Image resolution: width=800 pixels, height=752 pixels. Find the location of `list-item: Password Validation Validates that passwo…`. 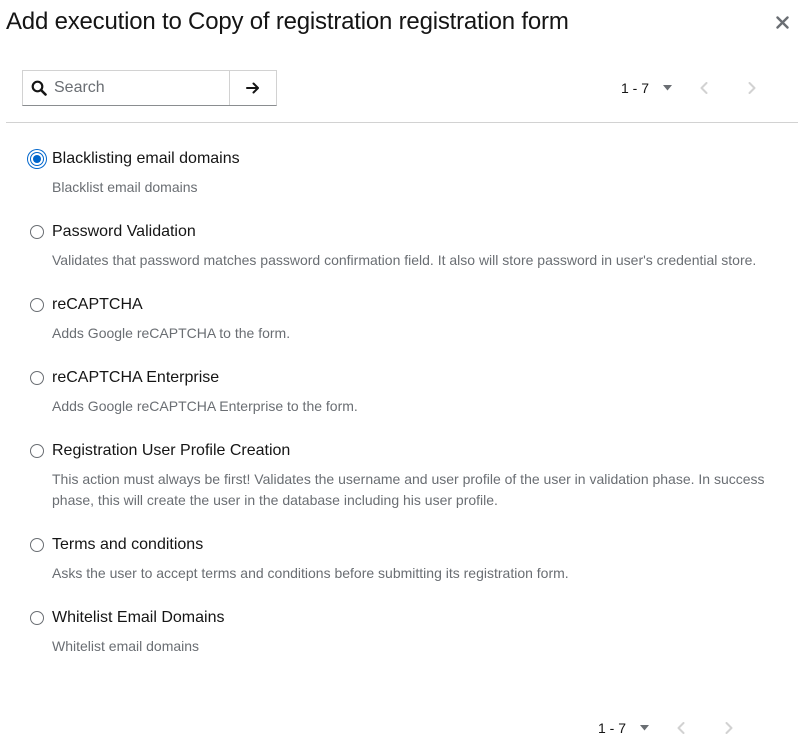

list-item: Password Validation Validates that passwo… is located at coordinates (400, 247).